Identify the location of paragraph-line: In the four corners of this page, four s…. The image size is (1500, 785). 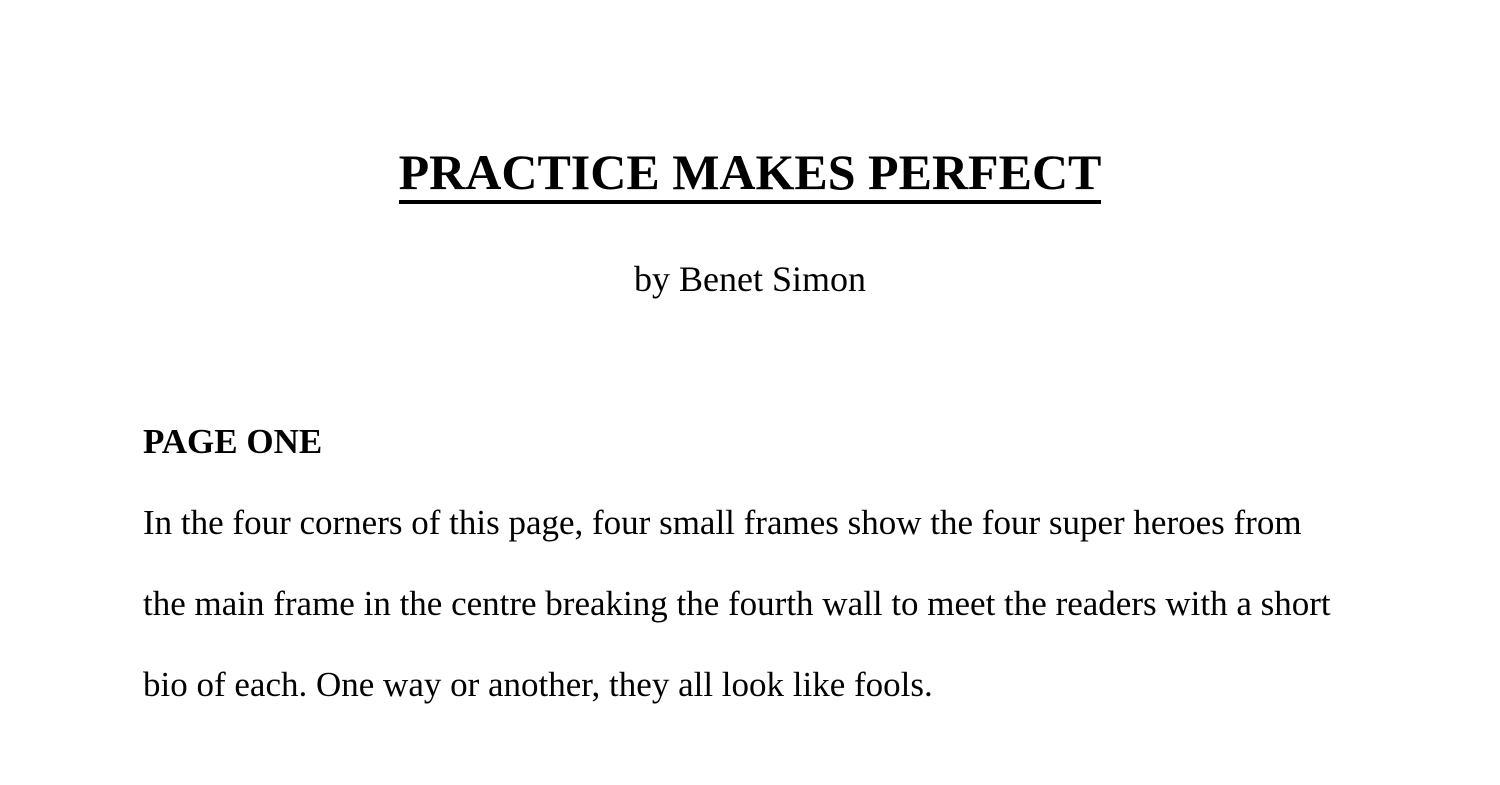
(722, 522).